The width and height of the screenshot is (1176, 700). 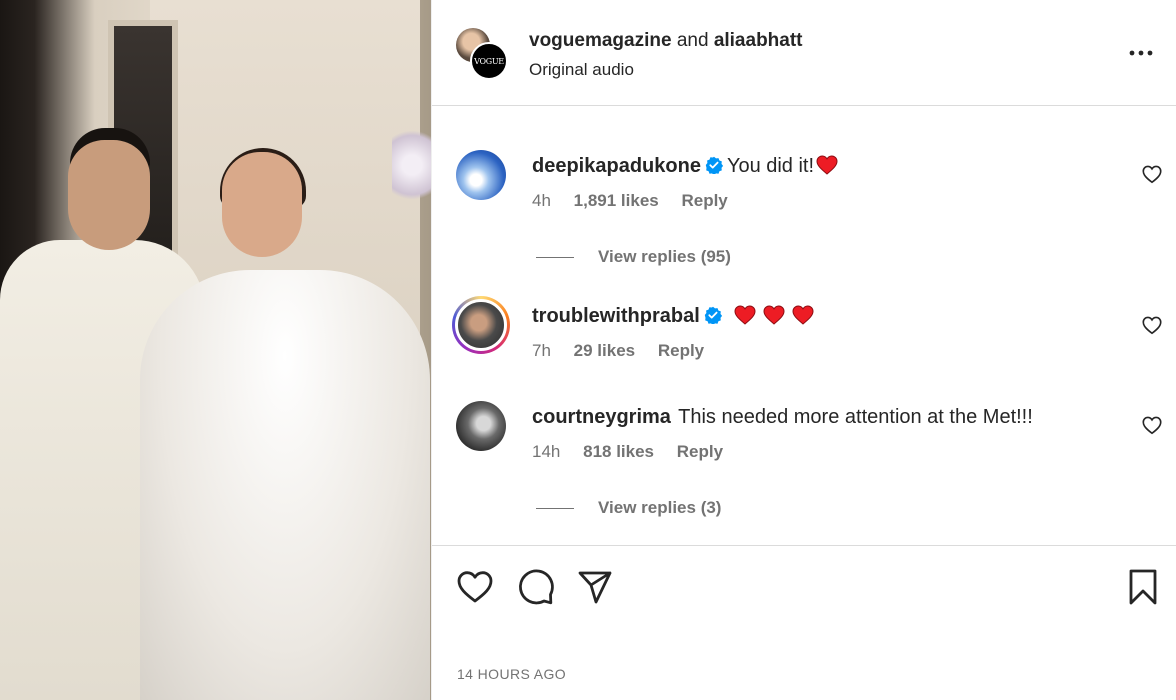 What do you see at coordinates (692, 40) in the screenshot?
I see `author-joiner: and` at bounding box center [692, 40].